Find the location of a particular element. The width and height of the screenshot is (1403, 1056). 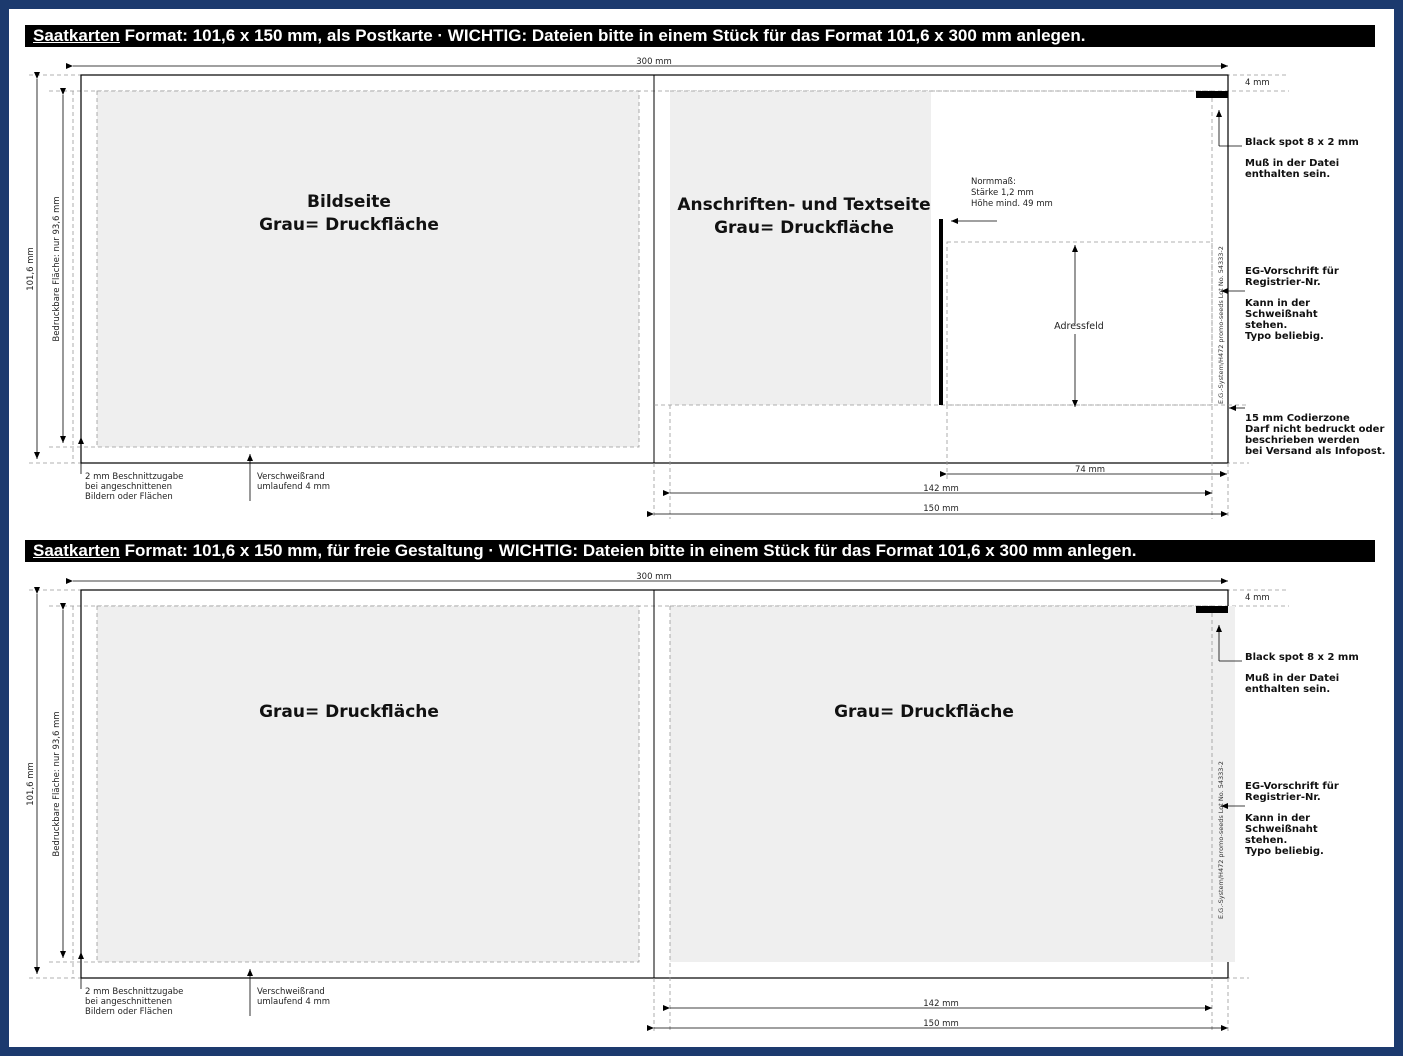

note-muss1: Muß in der Datei is located at coordinates (1292, 163).